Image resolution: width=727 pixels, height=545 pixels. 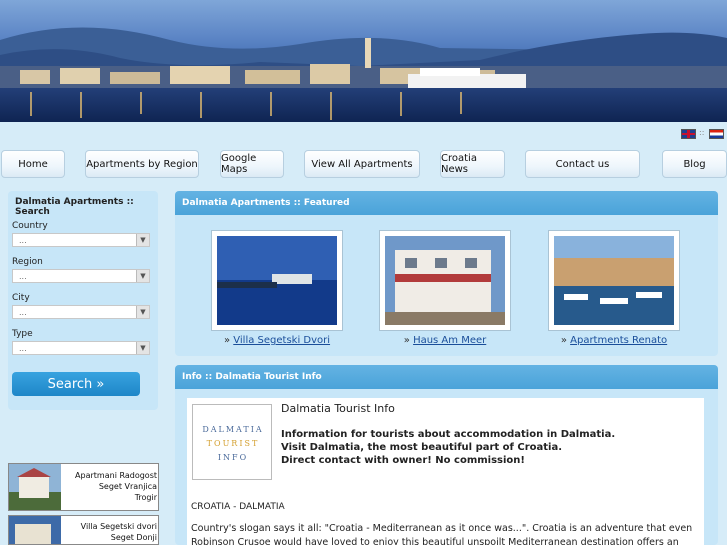 What do you see at coordinates (81, 240) in the screenshot?
I see `country-select: ... ▼` at bounding box center [81, 240].